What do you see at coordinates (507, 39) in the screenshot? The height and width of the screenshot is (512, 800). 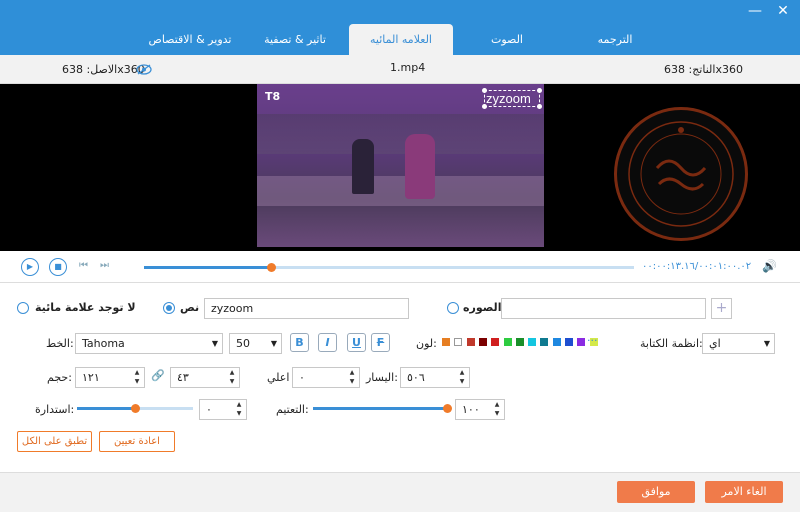 I see `tab-audio: الصوت` at bounding box center [507, 39].